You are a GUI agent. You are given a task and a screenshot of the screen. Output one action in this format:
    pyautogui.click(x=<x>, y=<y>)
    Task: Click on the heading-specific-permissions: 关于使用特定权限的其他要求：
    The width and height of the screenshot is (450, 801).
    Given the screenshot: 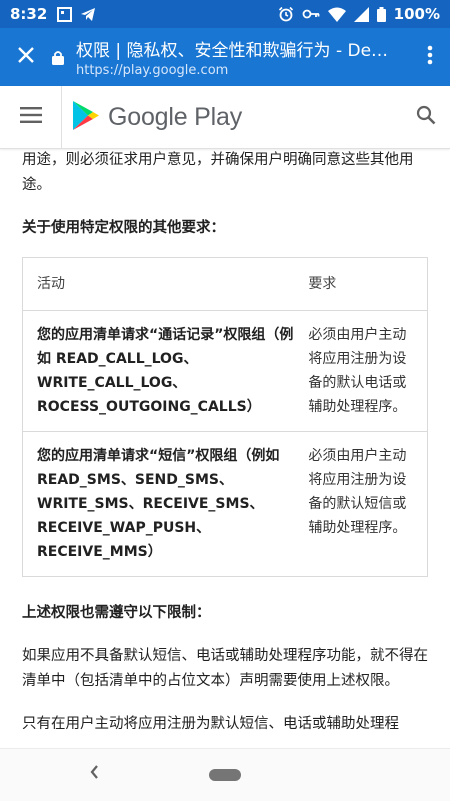 What is the action you would take?
    pyautogui.click(x=123, y=228)
    